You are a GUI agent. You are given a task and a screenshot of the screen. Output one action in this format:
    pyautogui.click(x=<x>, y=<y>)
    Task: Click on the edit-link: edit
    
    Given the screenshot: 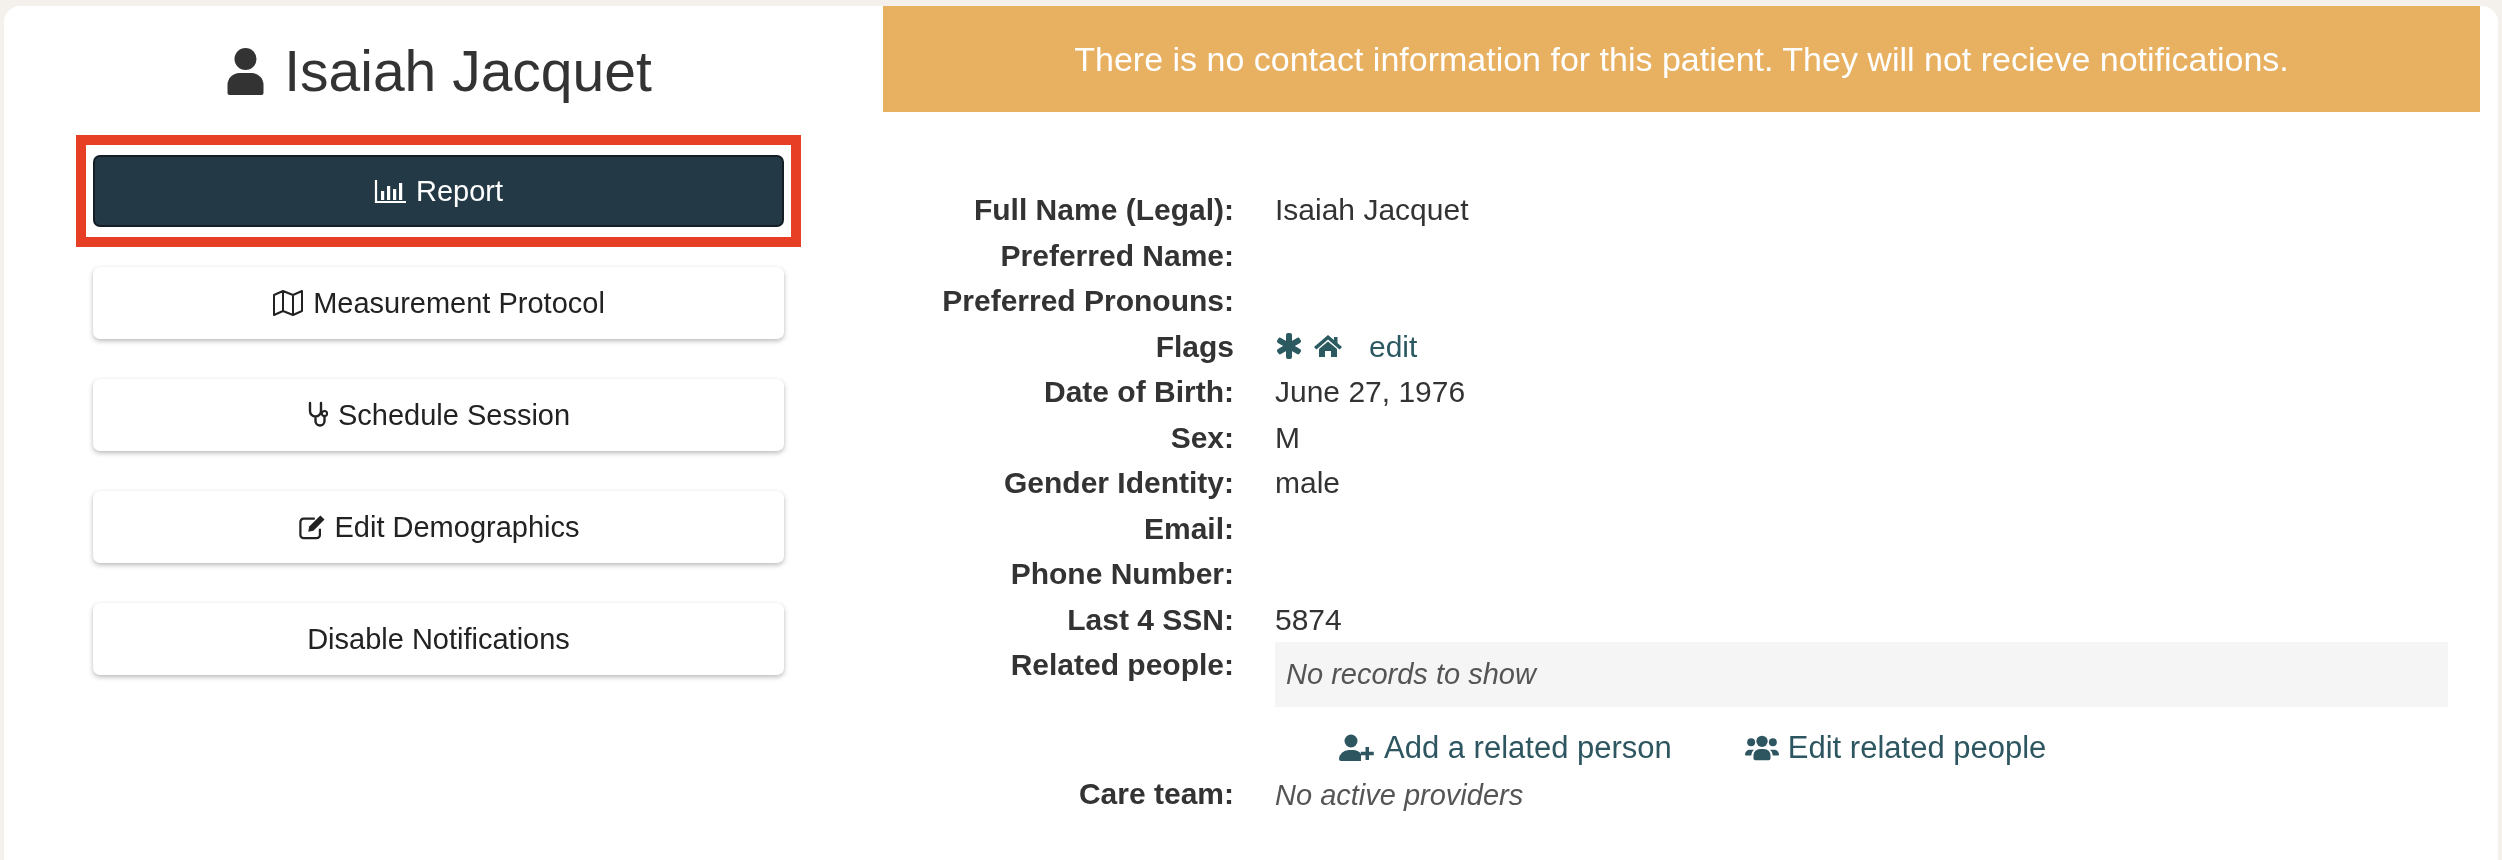 What is the action you would take?
    pyautogui.click(x=1393, y=346)
    